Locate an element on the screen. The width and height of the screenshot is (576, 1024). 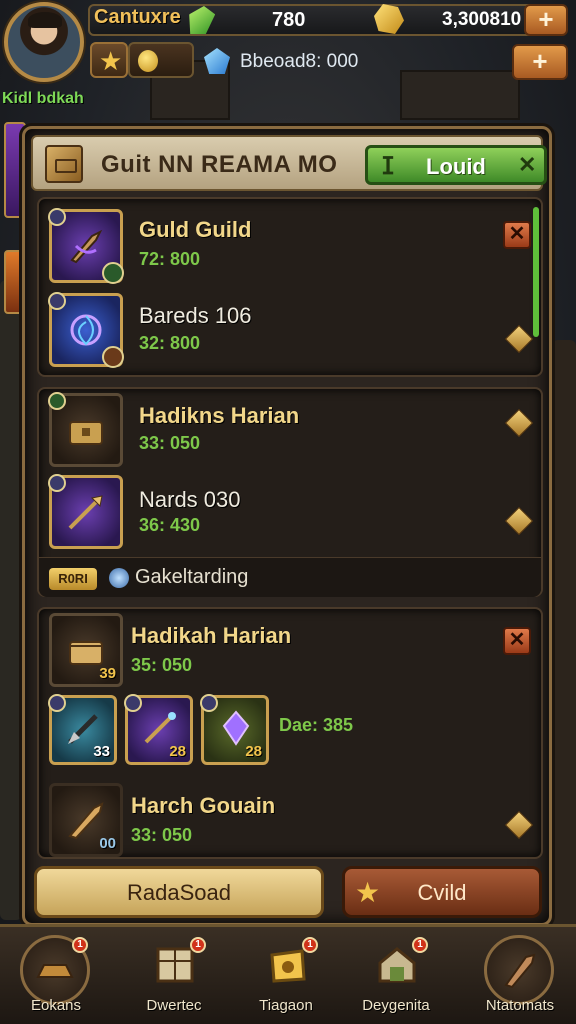
vortex-icon is located at coordinates (86, 330).